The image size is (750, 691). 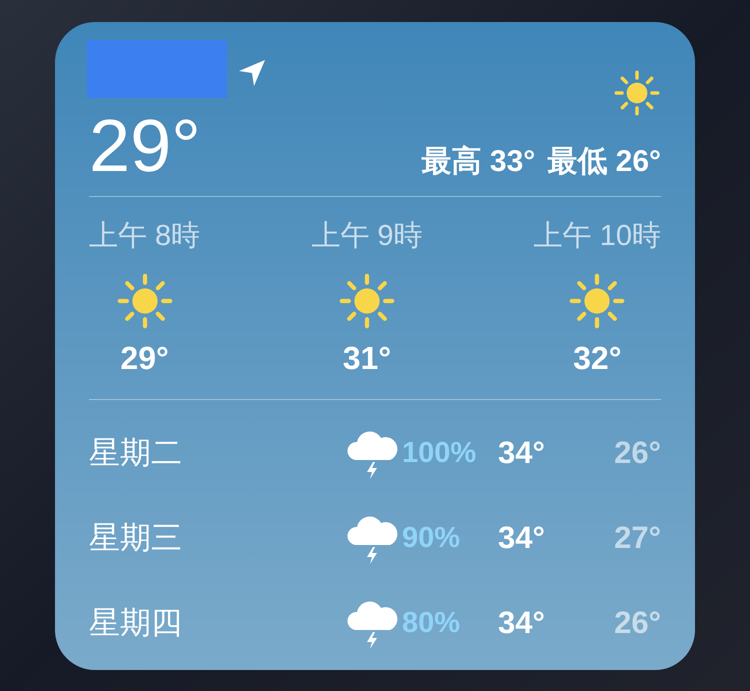 I want to click on hour-label: 上午 8時, so click(x=144, y=236).